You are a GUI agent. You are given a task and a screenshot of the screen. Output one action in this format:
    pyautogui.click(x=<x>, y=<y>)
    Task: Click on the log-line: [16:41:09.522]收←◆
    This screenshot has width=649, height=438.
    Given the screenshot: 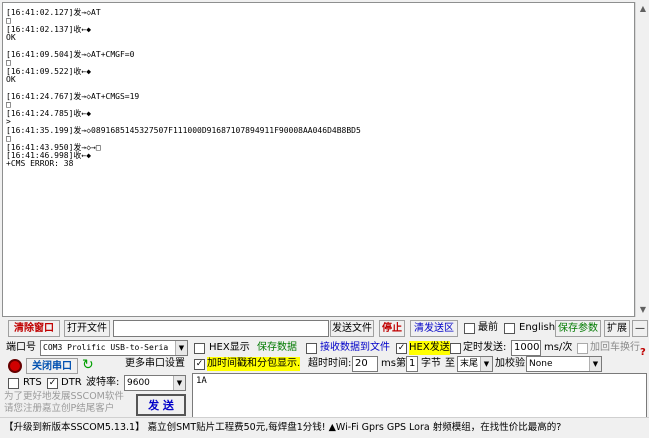 What is the action you would take?
    pyautogui.click(x=49, y=71)
    